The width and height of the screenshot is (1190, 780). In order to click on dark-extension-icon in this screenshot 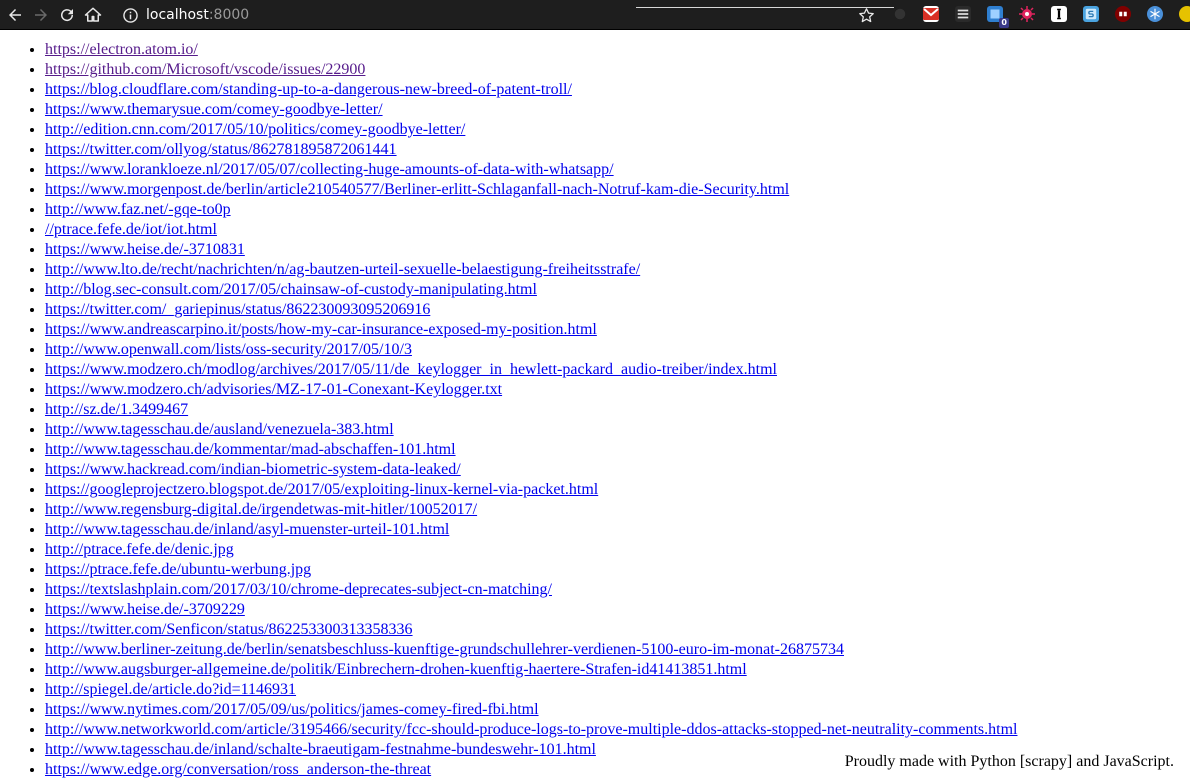, I will do `click(900, 14)`.